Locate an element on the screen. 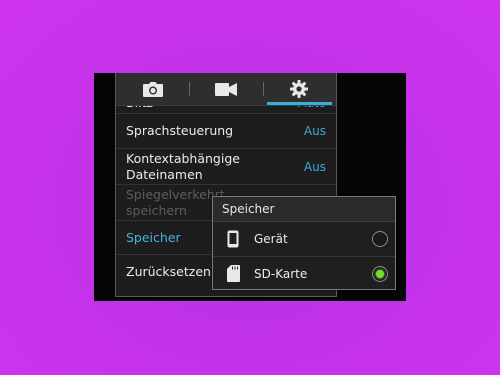 Image resolution: width=500 pixels, height=375 pixels. setting-label: Spiegelverkehrt speichern is located at coordinates (175, 203).